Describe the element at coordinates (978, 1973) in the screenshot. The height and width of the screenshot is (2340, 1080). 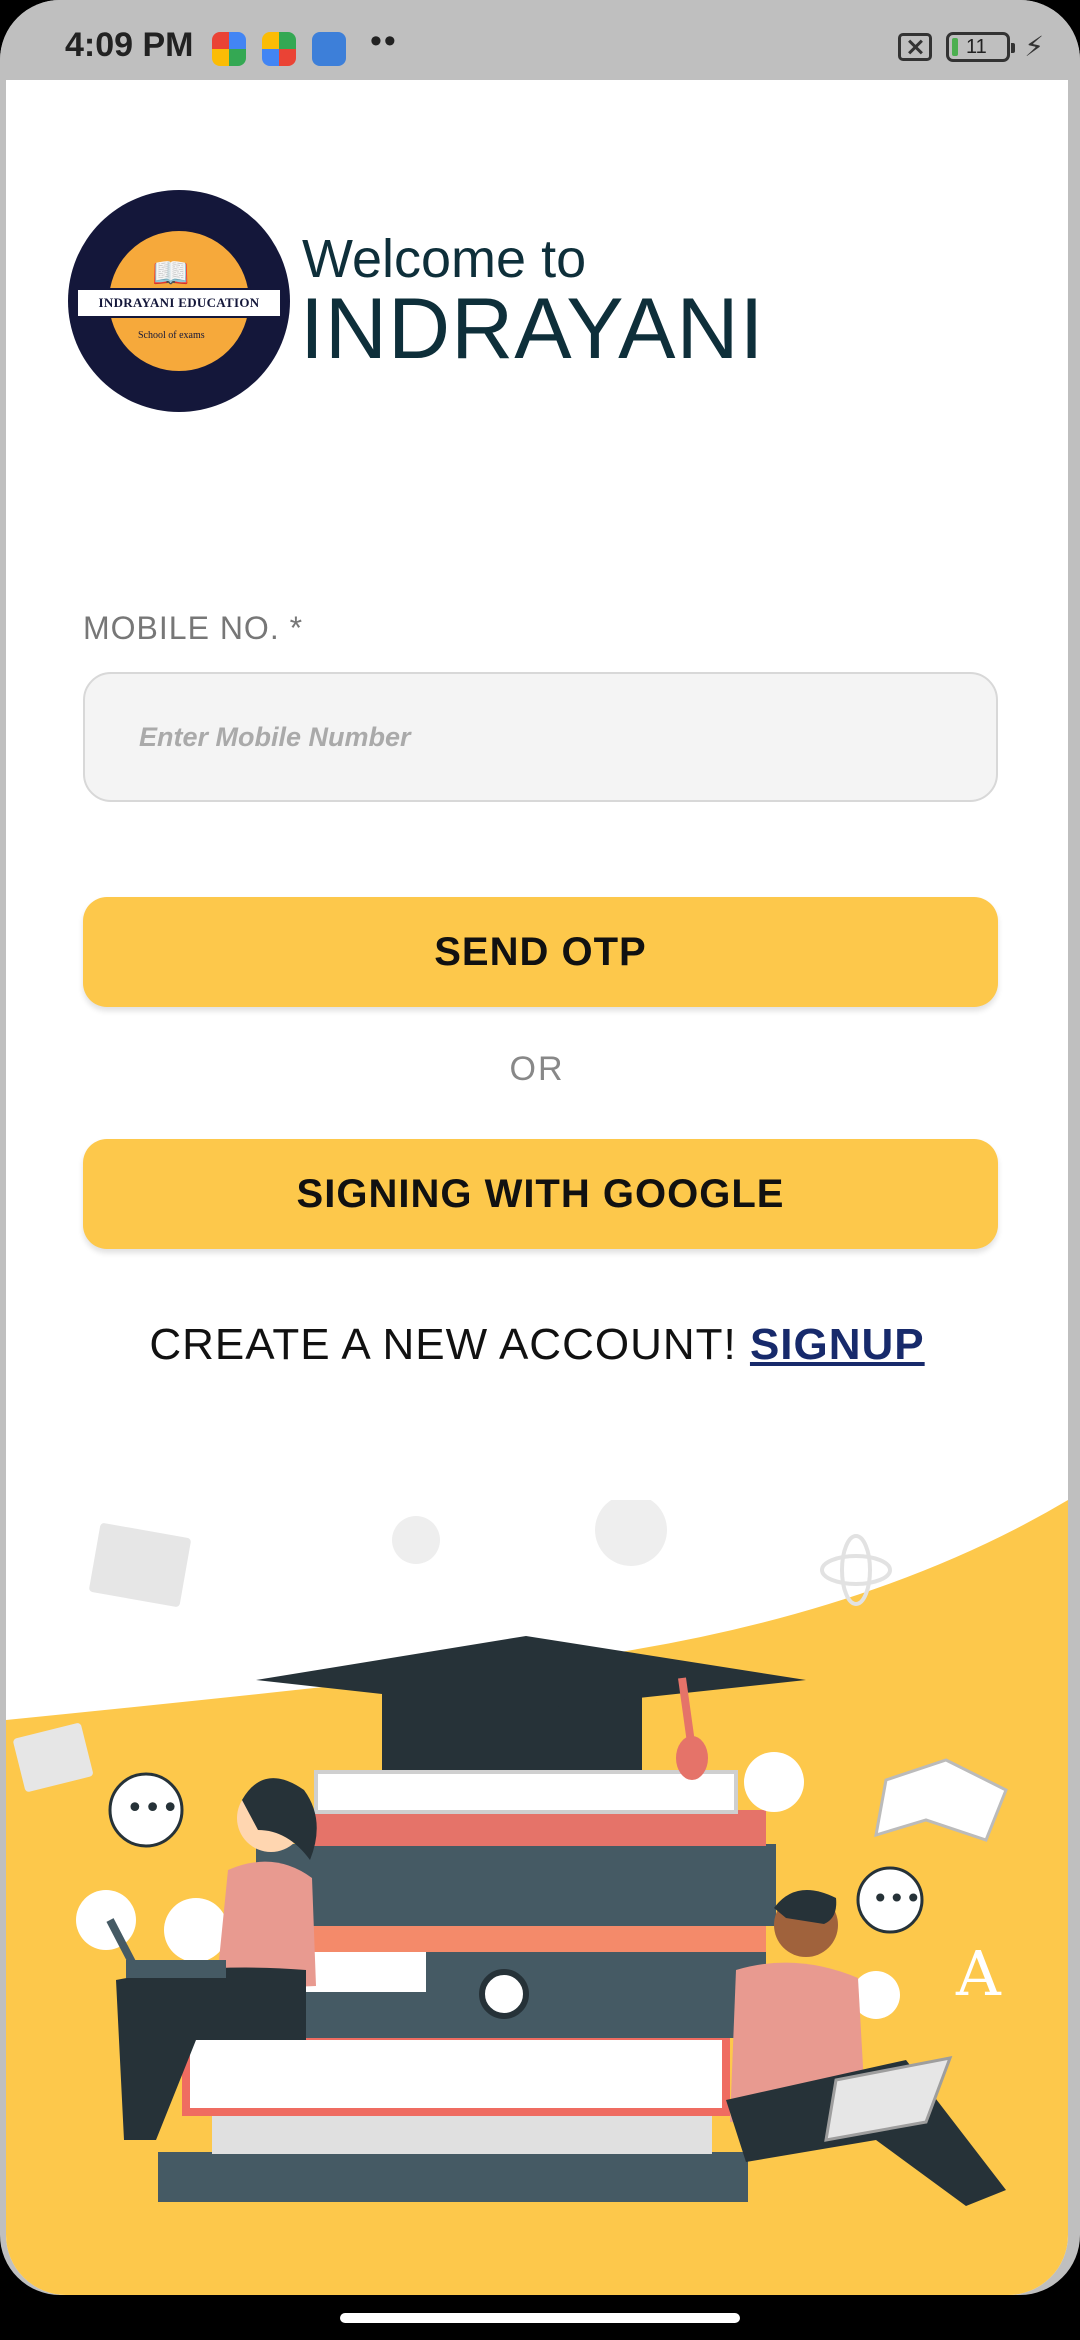
I see `letter-a-icon: A` at that location.